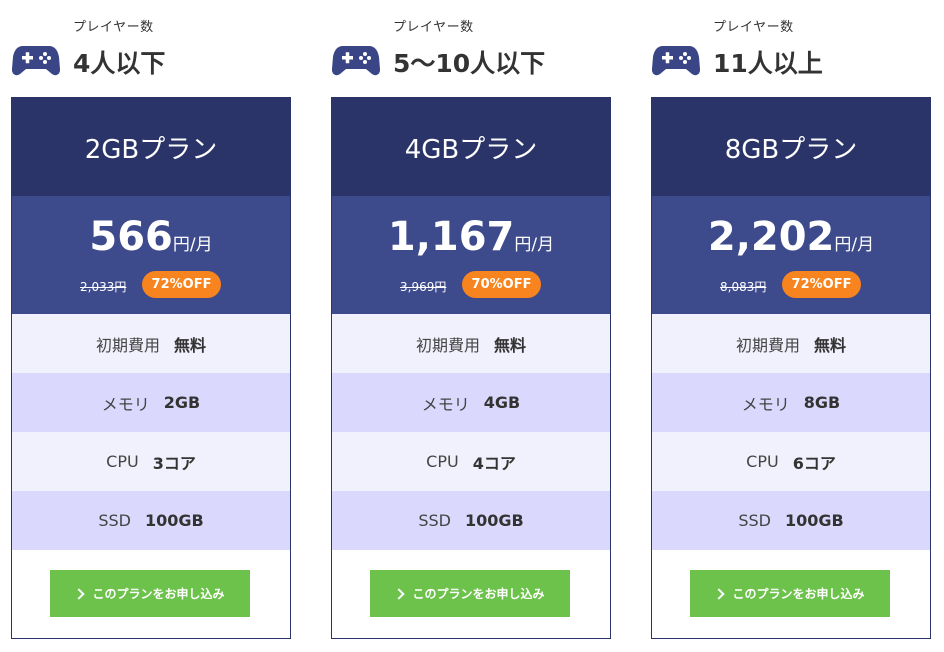  Describe the element at coordinates (791, 461) in the screenshot. I see `spec-row-cpu: CPU 6コア` at that location.